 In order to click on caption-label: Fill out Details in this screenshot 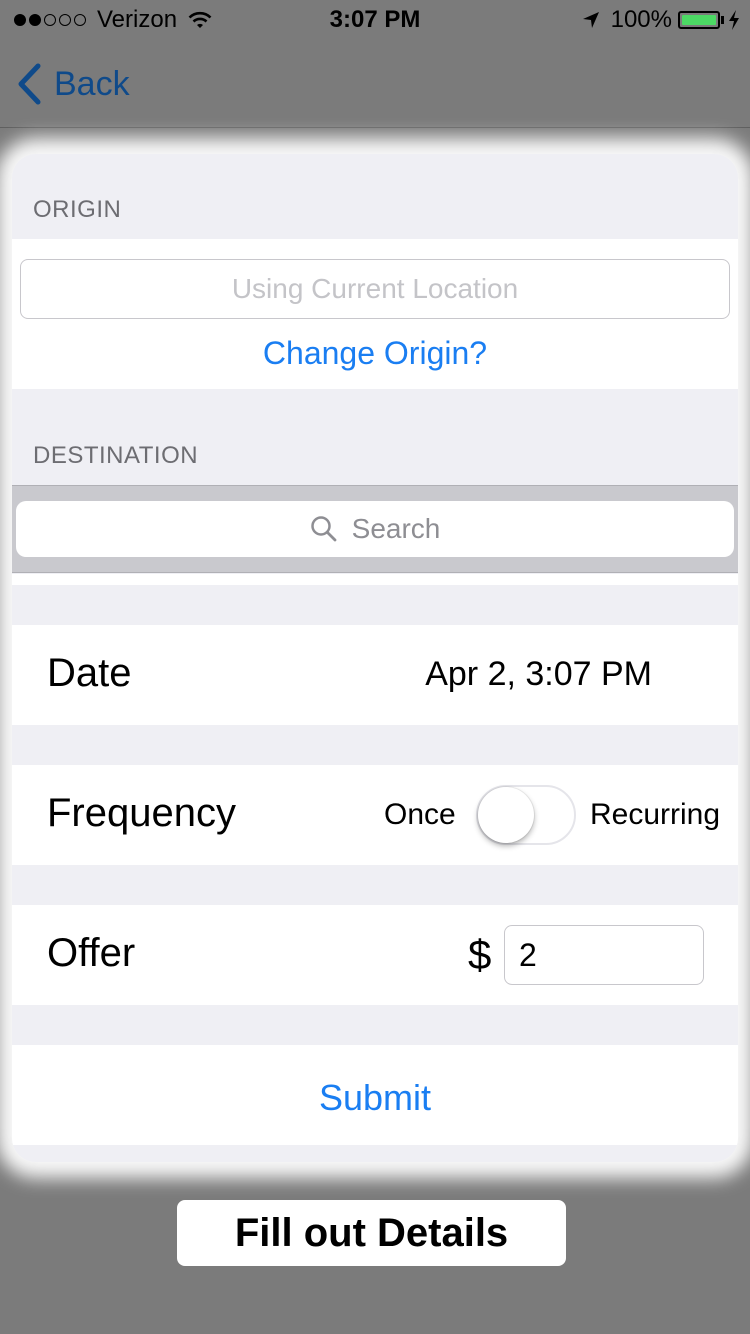, I will do `click(371, 1233)`.